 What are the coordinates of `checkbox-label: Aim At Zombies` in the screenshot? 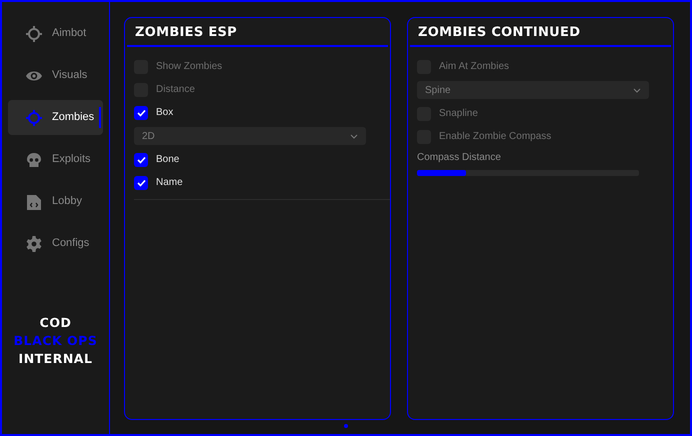 It's located at (474, 67).